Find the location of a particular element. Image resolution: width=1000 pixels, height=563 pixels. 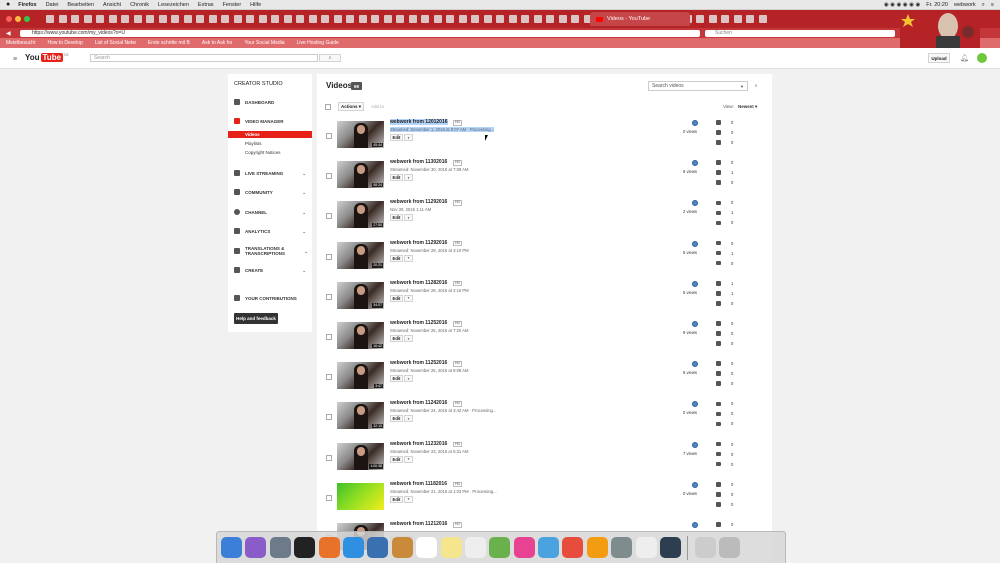

guide-menu-icon: ≡ is located at coordinates (15, 59).